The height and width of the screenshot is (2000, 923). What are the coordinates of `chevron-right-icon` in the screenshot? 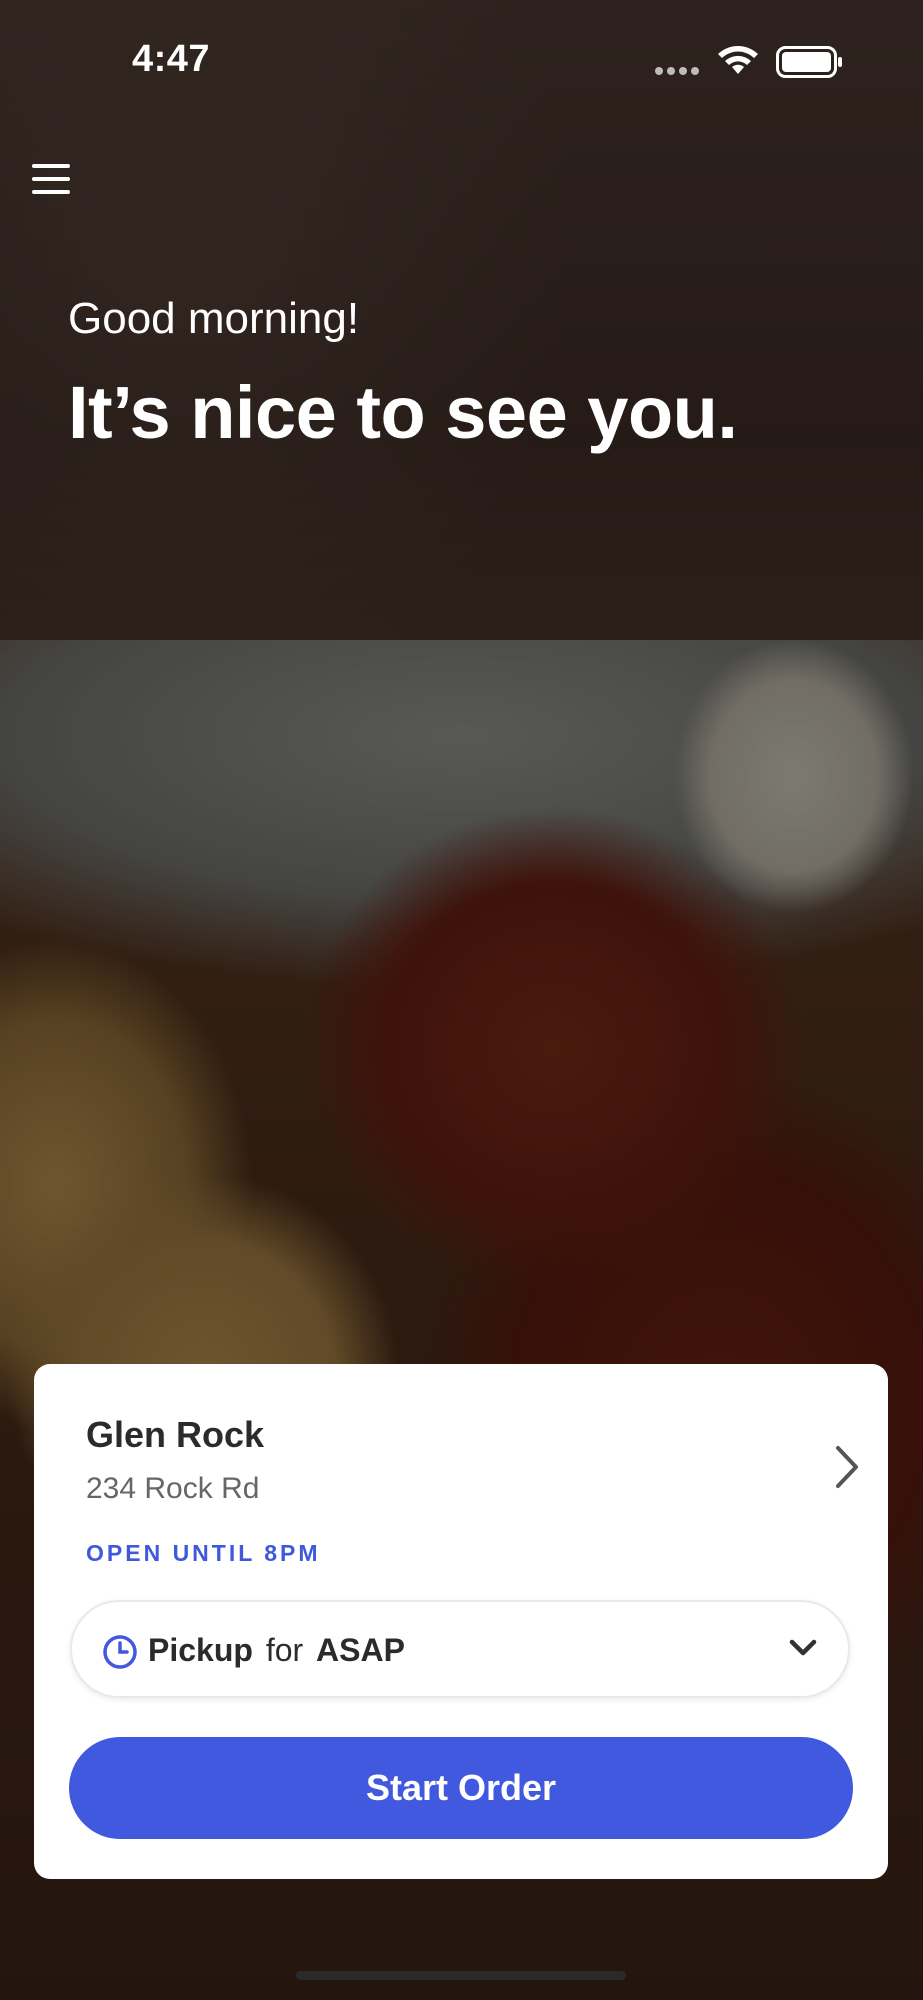 It's located at (847, 1467).